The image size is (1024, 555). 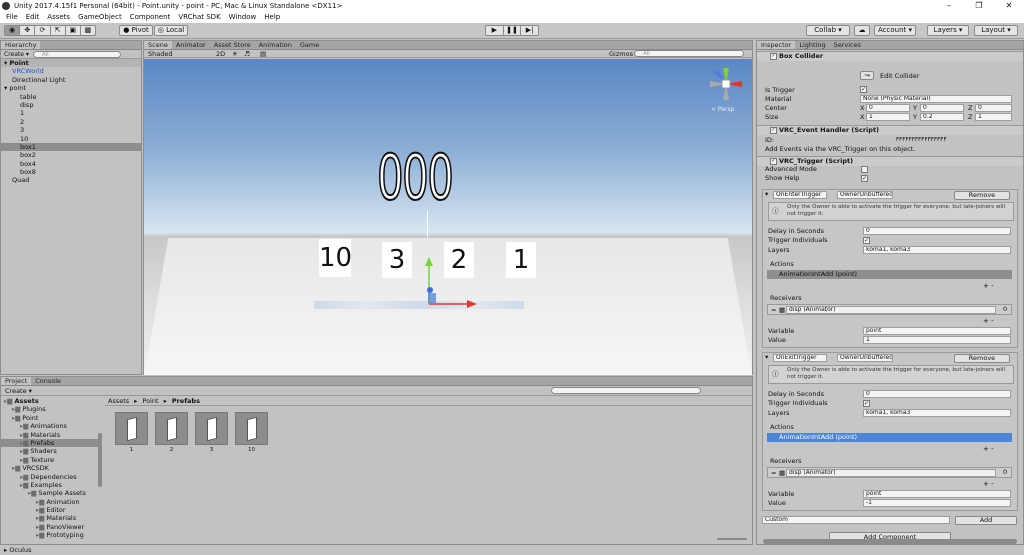 I want to click on hierarchy-item: 3, so click(x=71, y=130).